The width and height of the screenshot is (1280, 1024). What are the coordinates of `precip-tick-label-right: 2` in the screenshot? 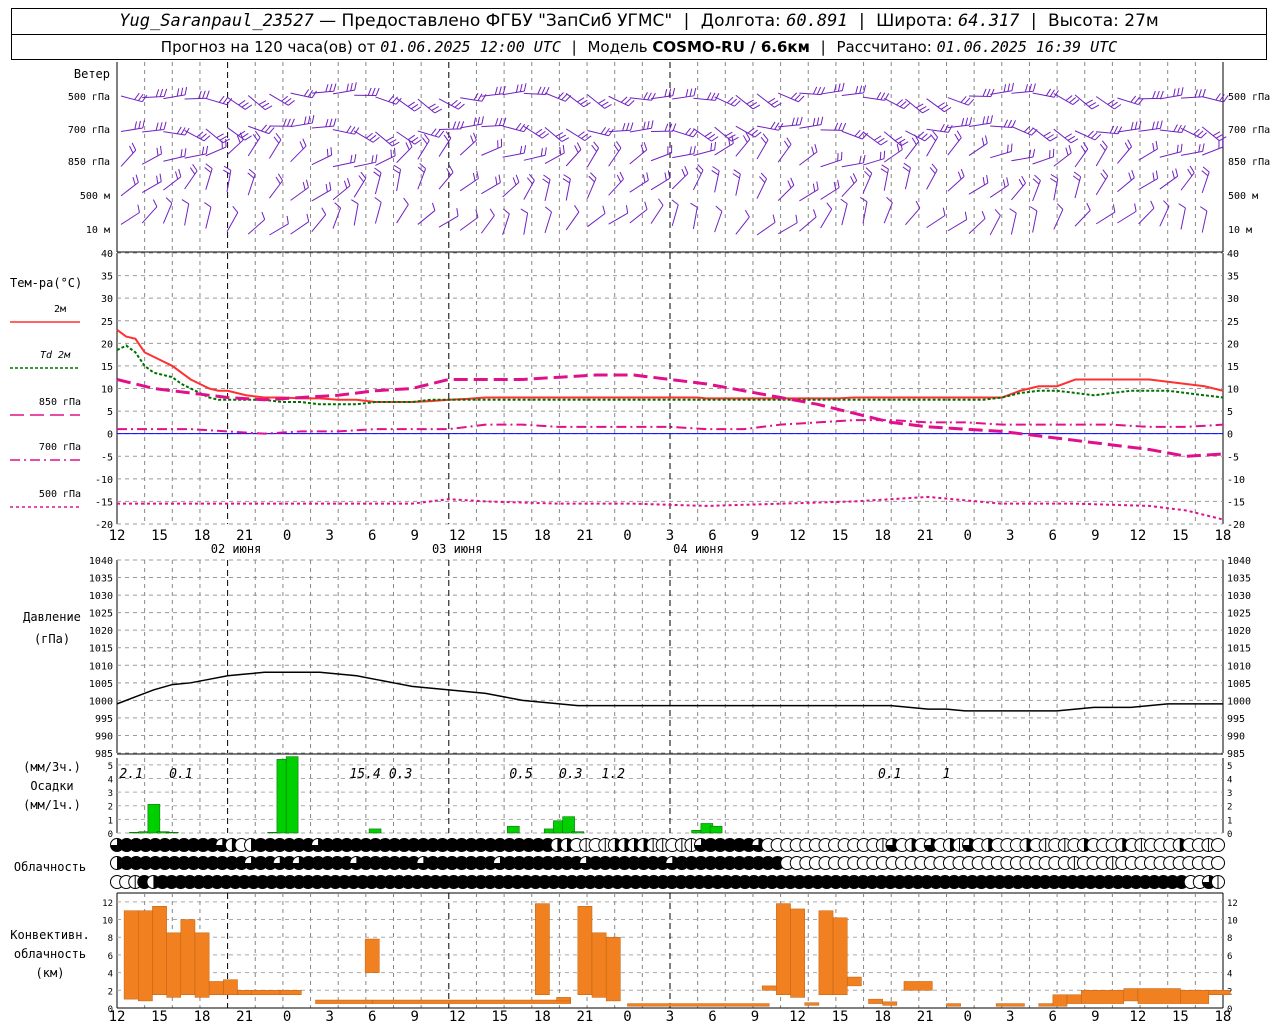 It's located at (1229, 808).